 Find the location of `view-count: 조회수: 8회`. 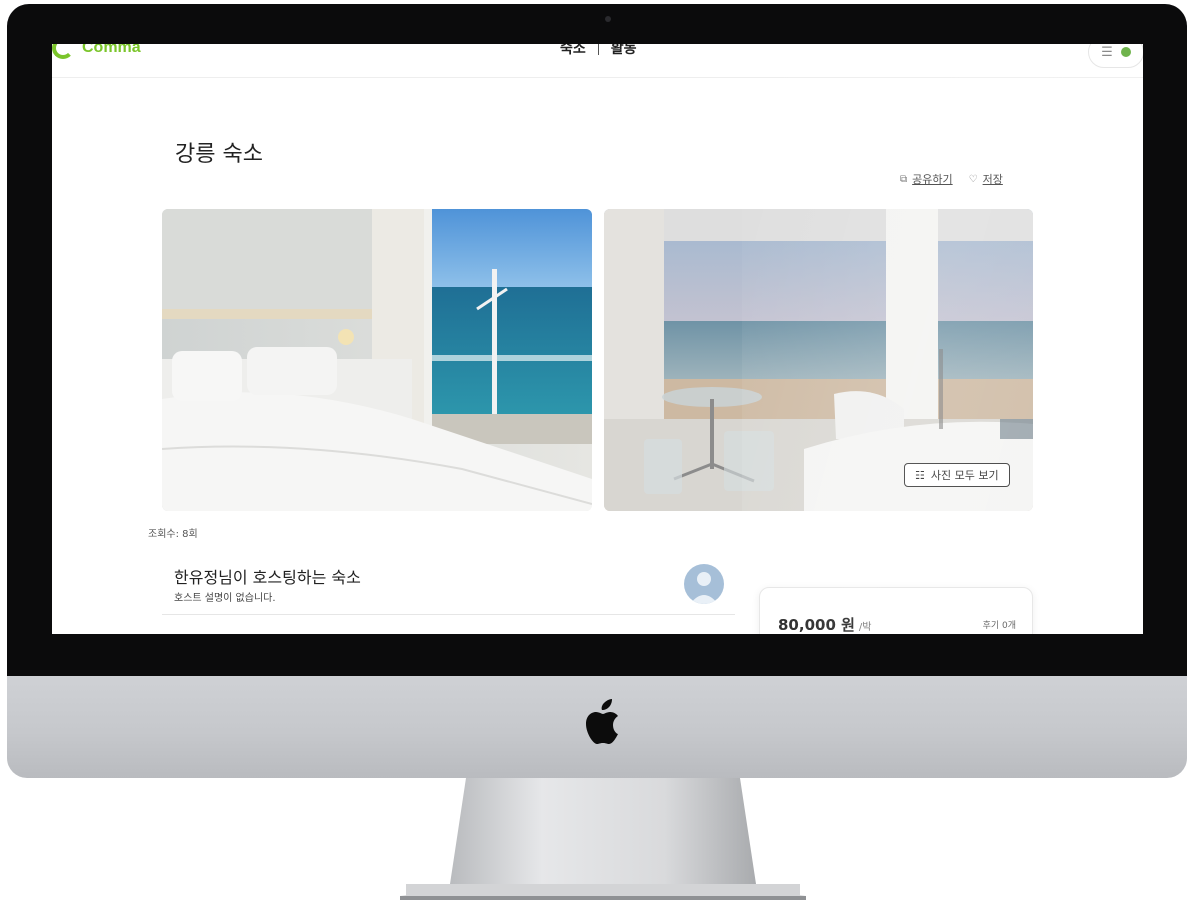

view-count: 조회수: 8회 is located at coordinates (173, 534).